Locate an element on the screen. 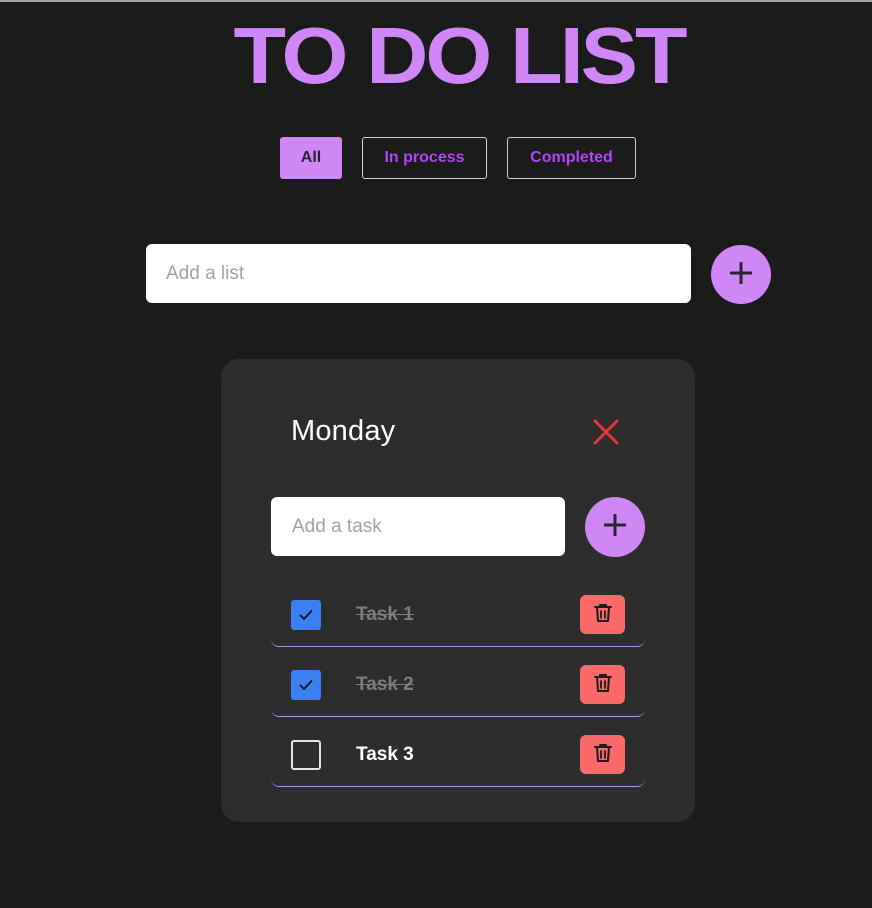 The image size is (872, 908). add-list-button is located at coordinates (741, 274).